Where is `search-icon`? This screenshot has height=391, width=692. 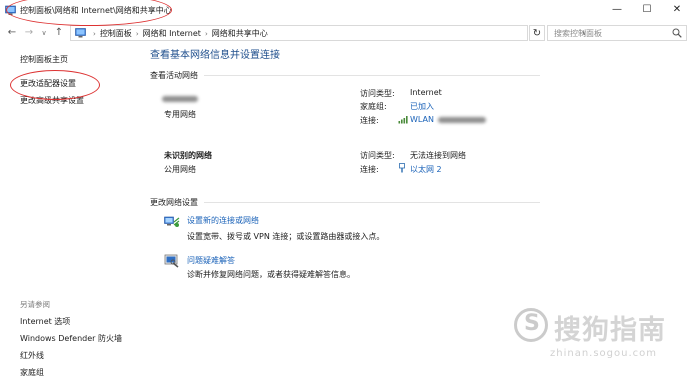 search-icon is located at coordinates (677, 33).